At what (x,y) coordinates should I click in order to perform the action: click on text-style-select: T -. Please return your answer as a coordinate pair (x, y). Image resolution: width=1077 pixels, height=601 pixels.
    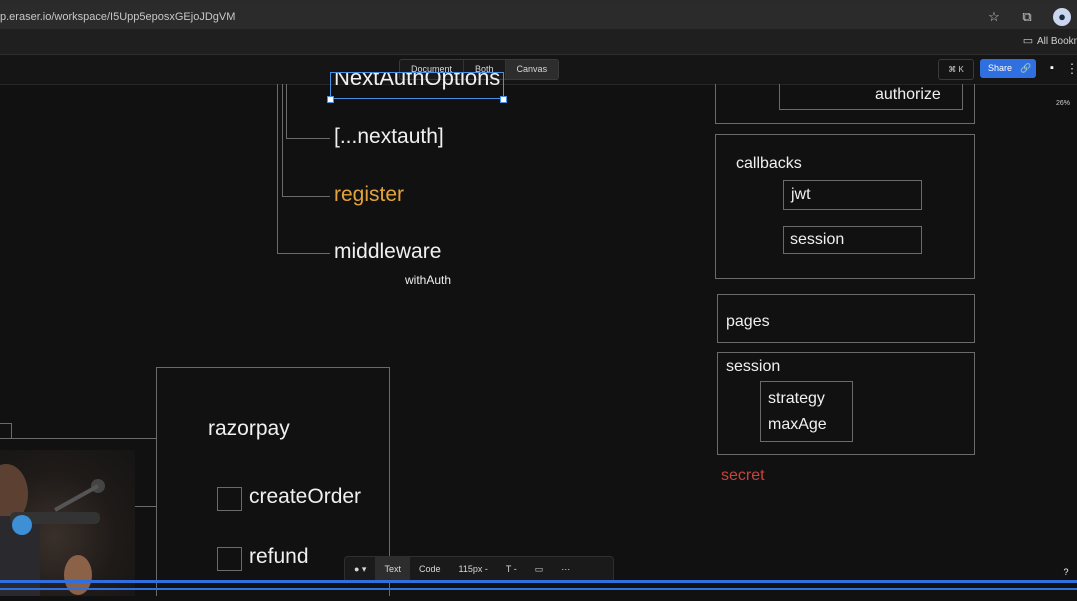
    Looking at the image, I should click on (511, 569).